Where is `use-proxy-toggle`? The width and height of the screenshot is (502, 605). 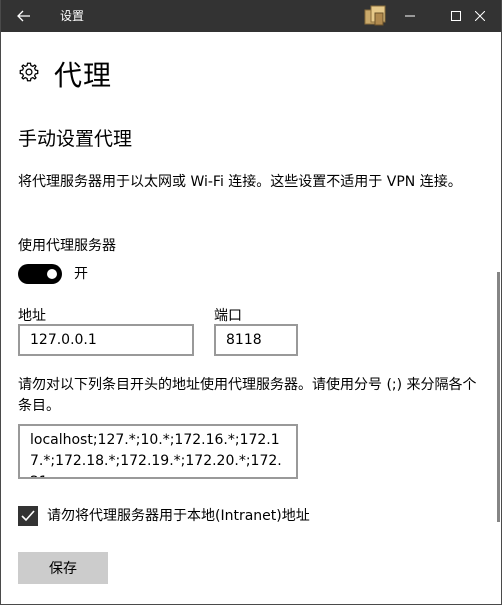
use-proxy-toggle is located at coordinates (40, 274).